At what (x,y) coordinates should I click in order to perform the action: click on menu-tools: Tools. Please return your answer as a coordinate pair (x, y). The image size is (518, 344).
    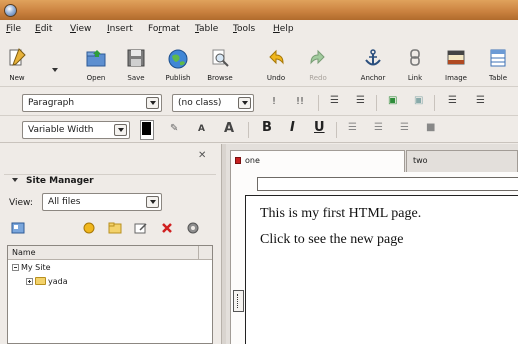
    Looking at the image, I should click on (244, 29).